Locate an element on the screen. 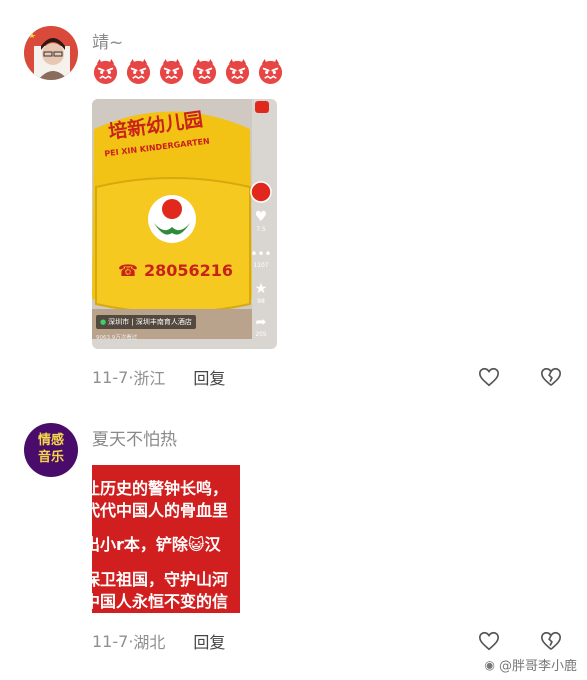 This screenshot has width=587, height=680. avatar: 情感 音乐 is located at coordinates (51, 450).